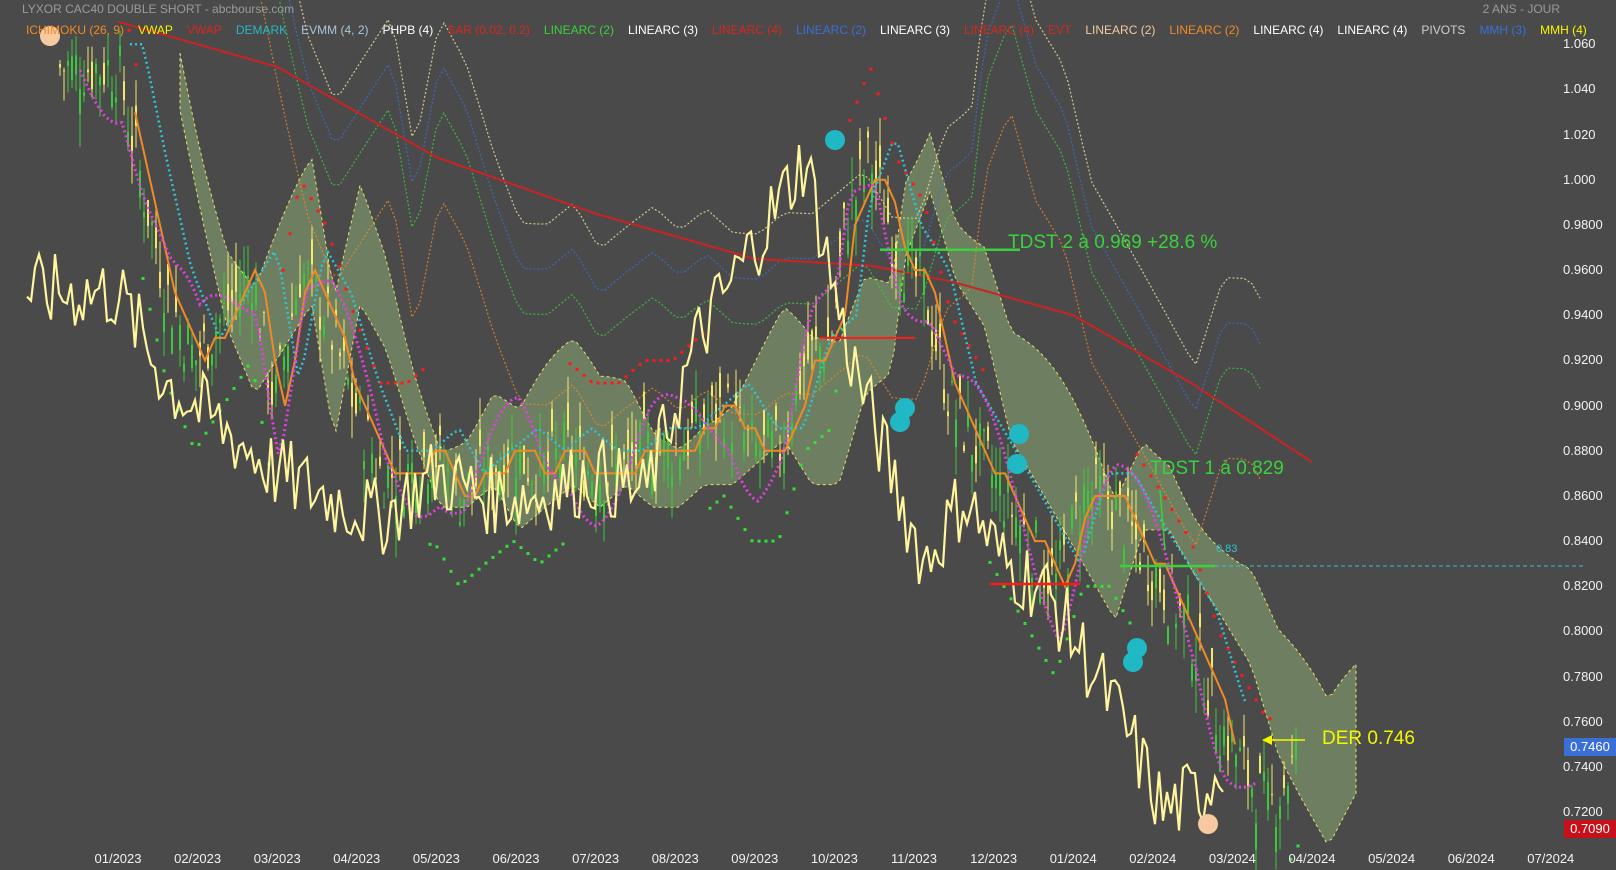  Describe the element at coordinates (1583, 405) in the screenshot. I see `y-tick-label: 0.9000` at that location.